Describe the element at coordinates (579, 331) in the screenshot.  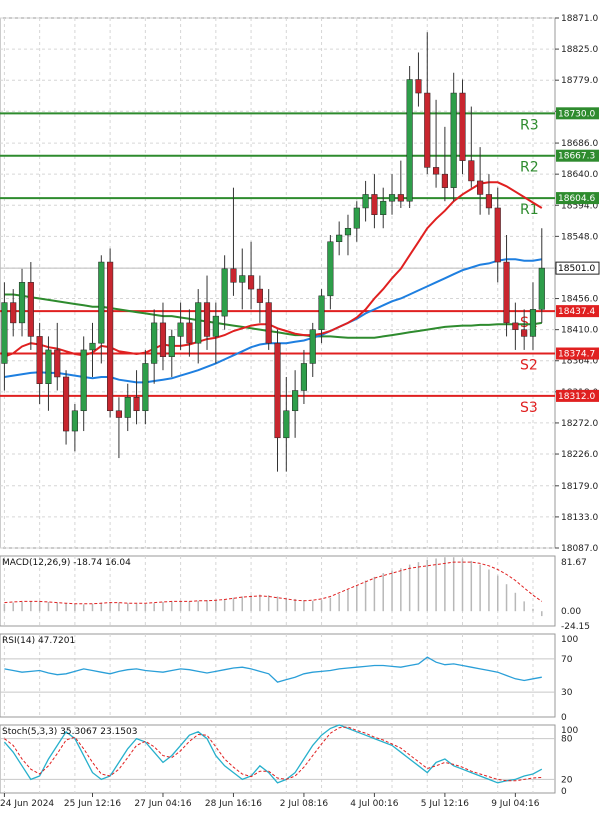
I see `price-tick-label: 18410.0` at that location.